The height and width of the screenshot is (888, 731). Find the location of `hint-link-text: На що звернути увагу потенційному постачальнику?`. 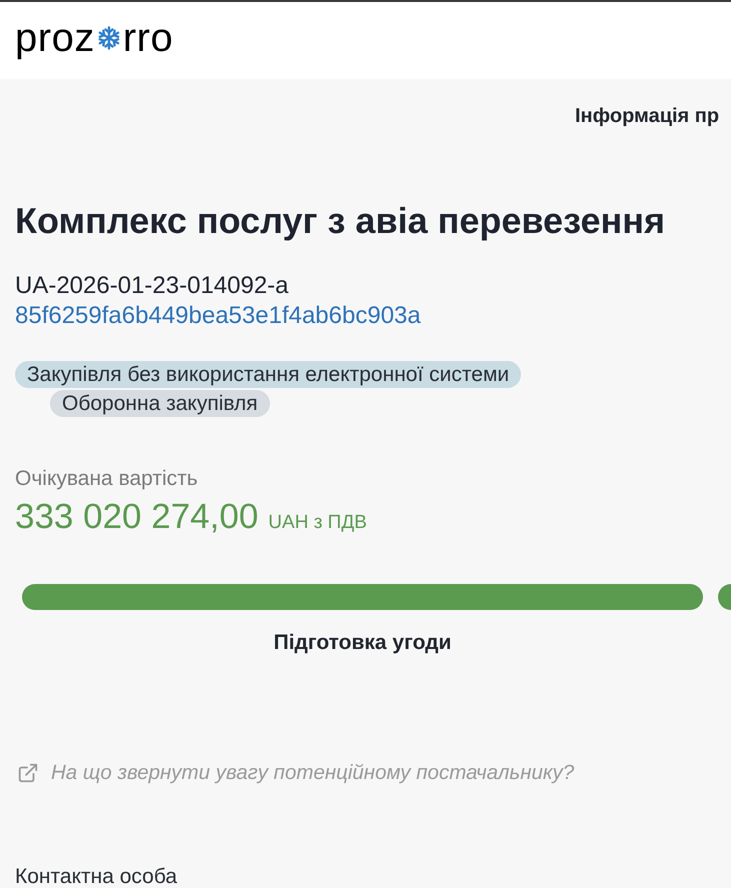

hint-link-text: На що звернути увагу потенційному постачальнику? is located at coordinates (312, 773).